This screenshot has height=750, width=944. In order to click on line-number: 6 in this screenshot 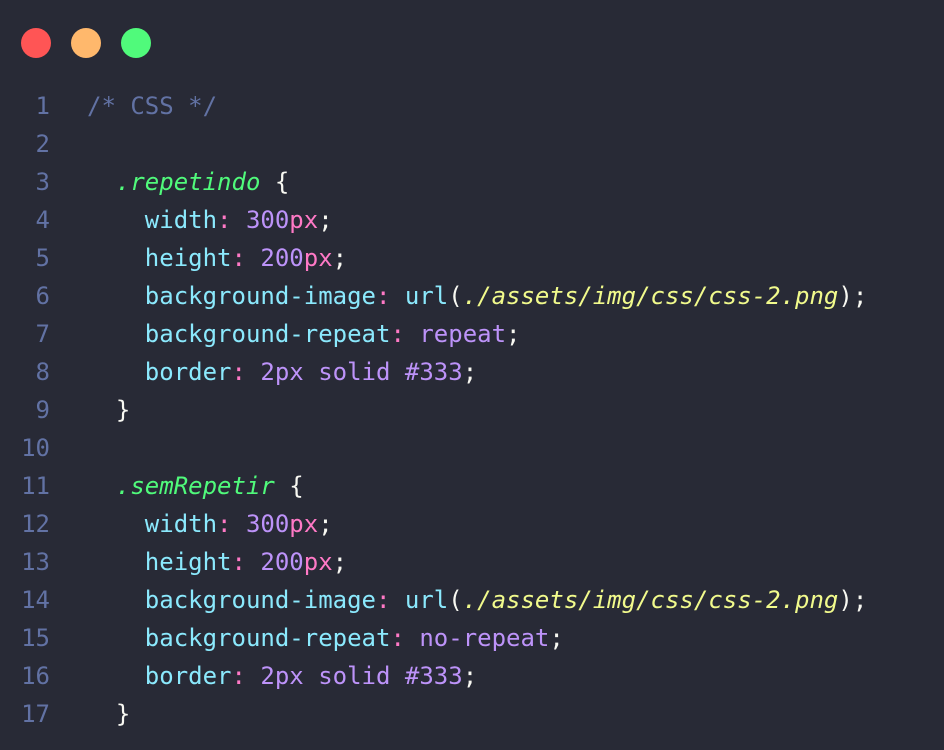, I will do `click(42, 296)`.